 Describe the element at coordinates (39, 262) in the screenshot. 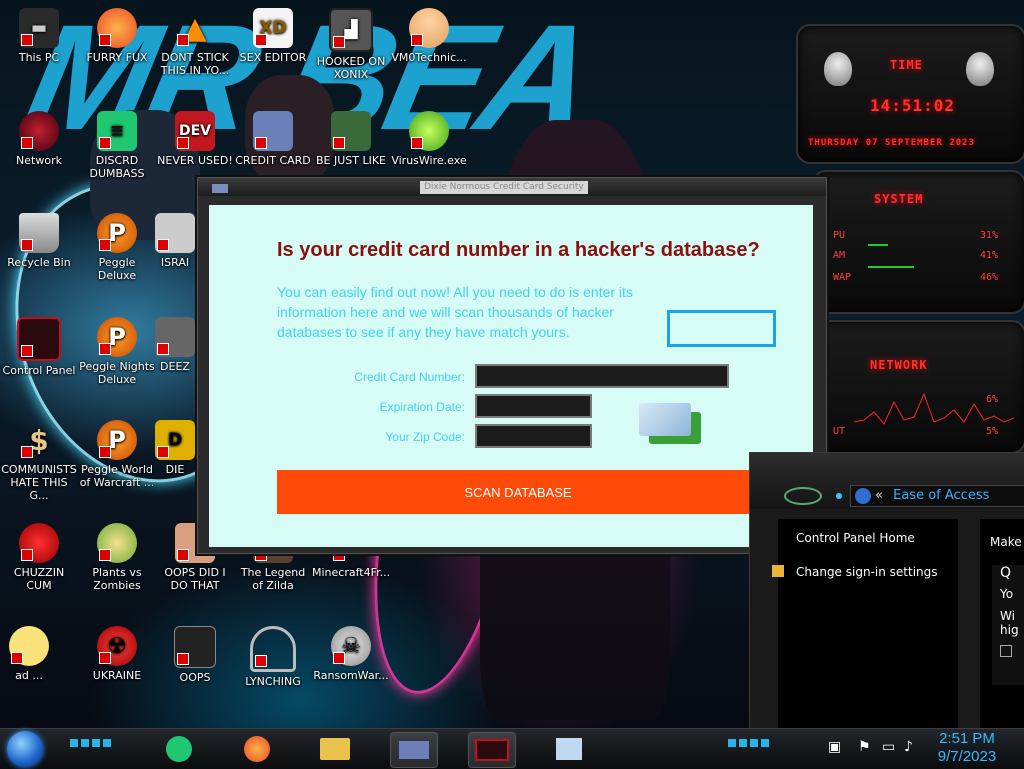

I see `desktop-icon-label: Recycle Bin` at that location.